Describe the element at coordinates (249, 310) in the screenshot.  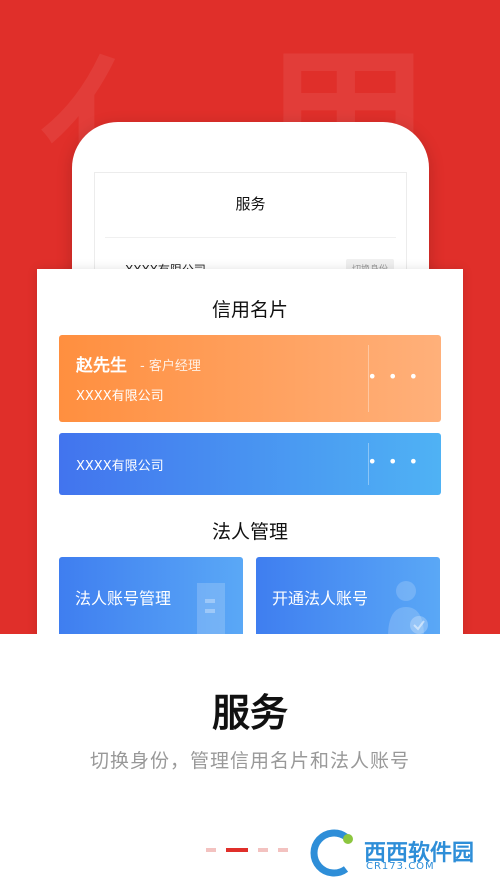
I see `credit-card-section-title: 信用名片` at that location.